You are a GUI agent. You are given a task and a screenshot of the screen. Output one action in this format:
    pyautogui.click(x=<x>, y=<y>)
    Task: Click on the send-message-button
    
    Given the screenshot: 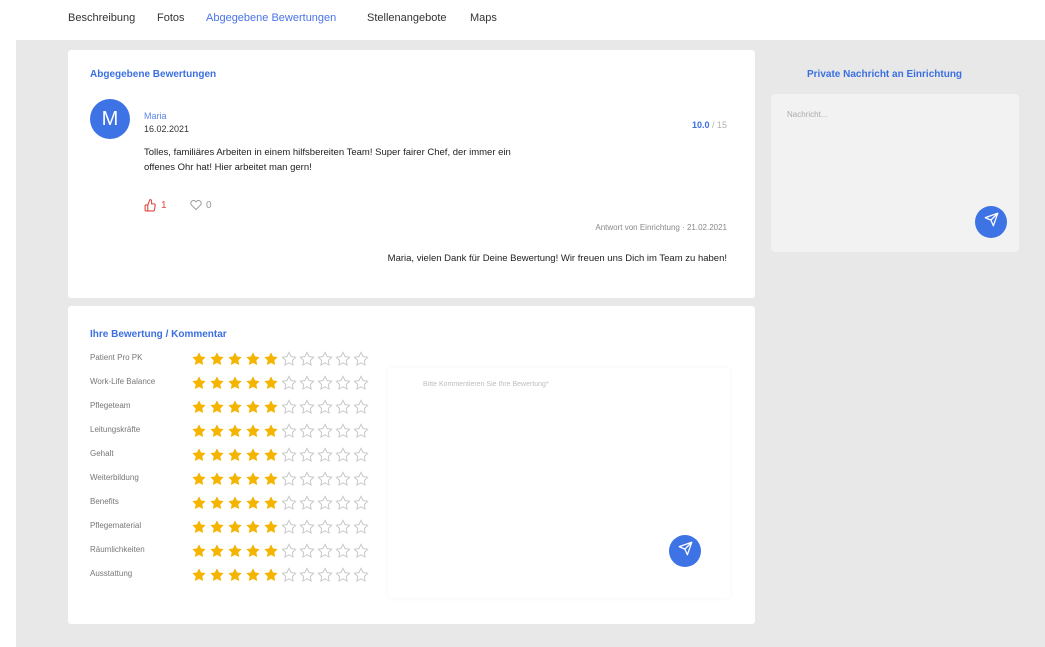 What is the action you would take?
    pyautogui.click(x=991, y=222)
    